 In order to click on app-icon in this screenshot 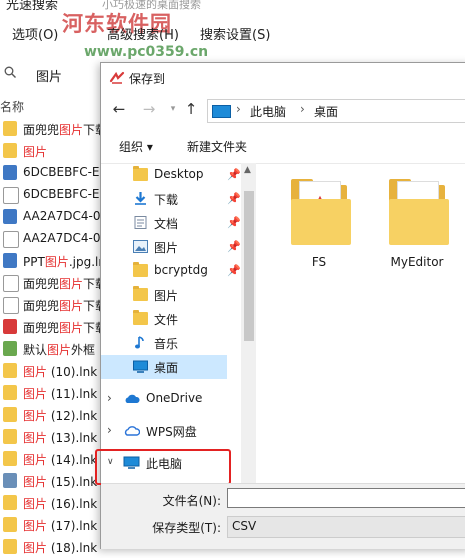, I will do `click(10, 326)`.